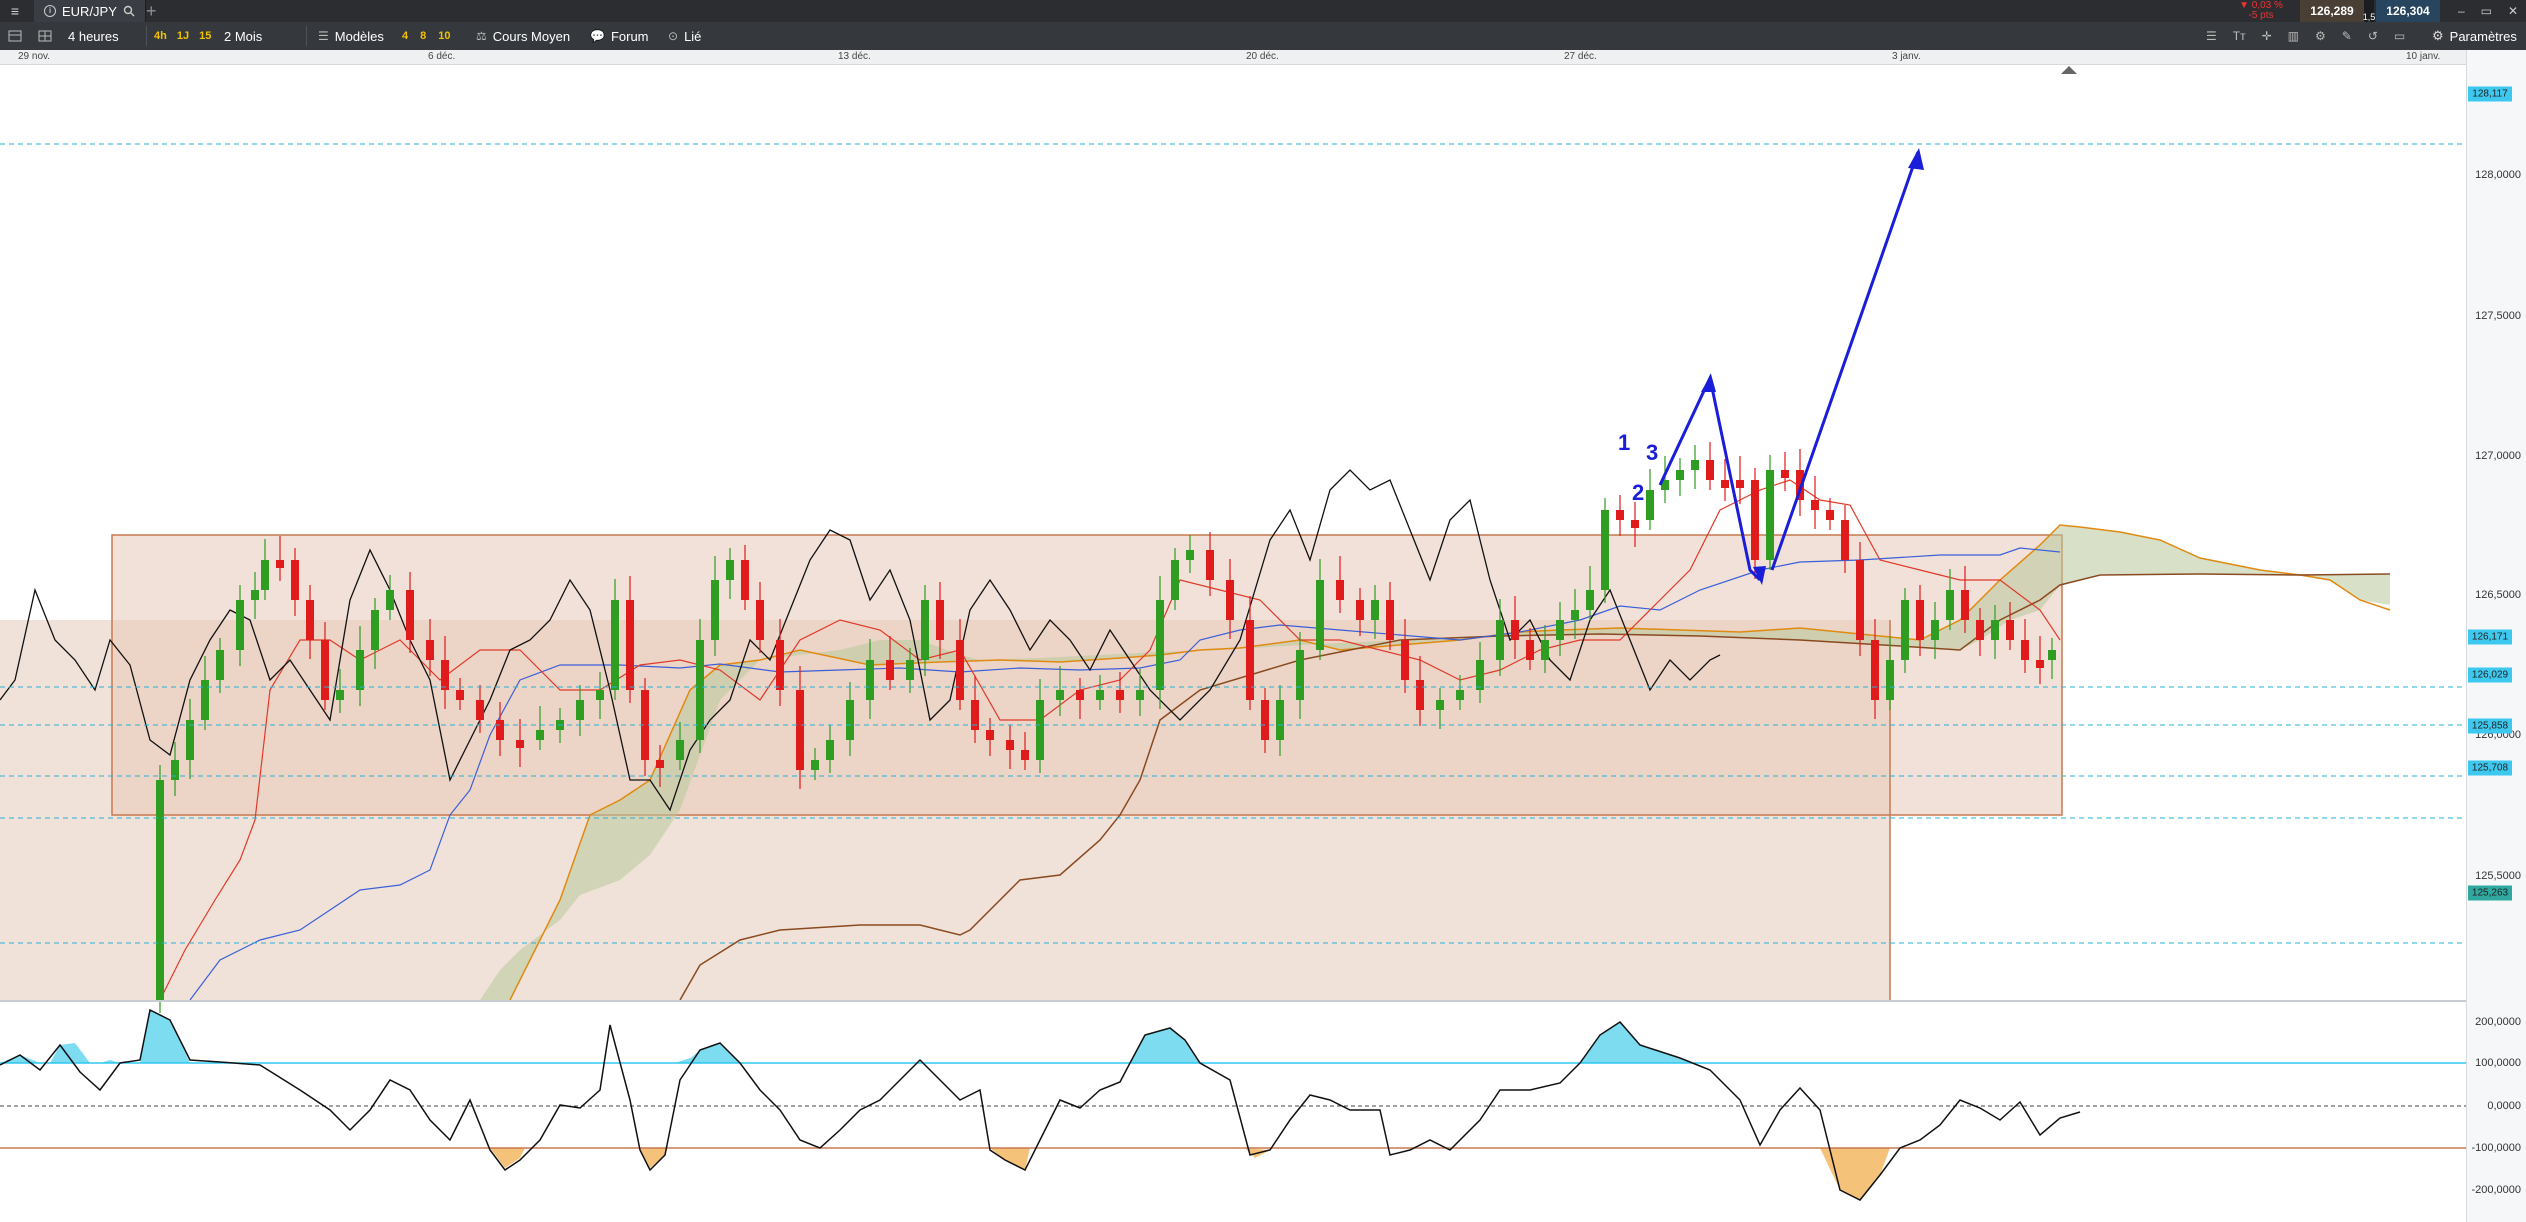  Describe the element at coordinates (2069, 70) in the screenshot. I see `marker-triangle` at that location.